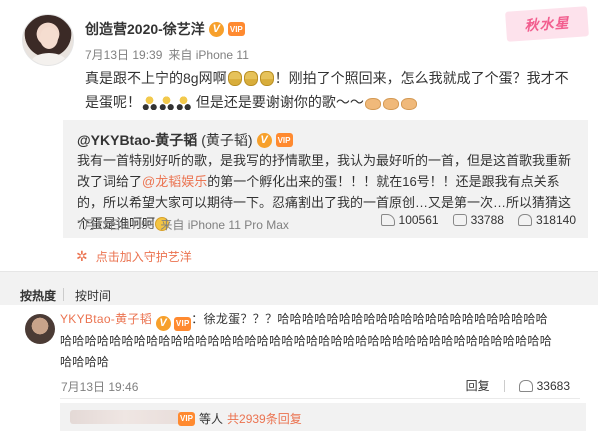 This screenshot has height=445, width=598. I want to click on avatar-shirt, so click(49, 59).